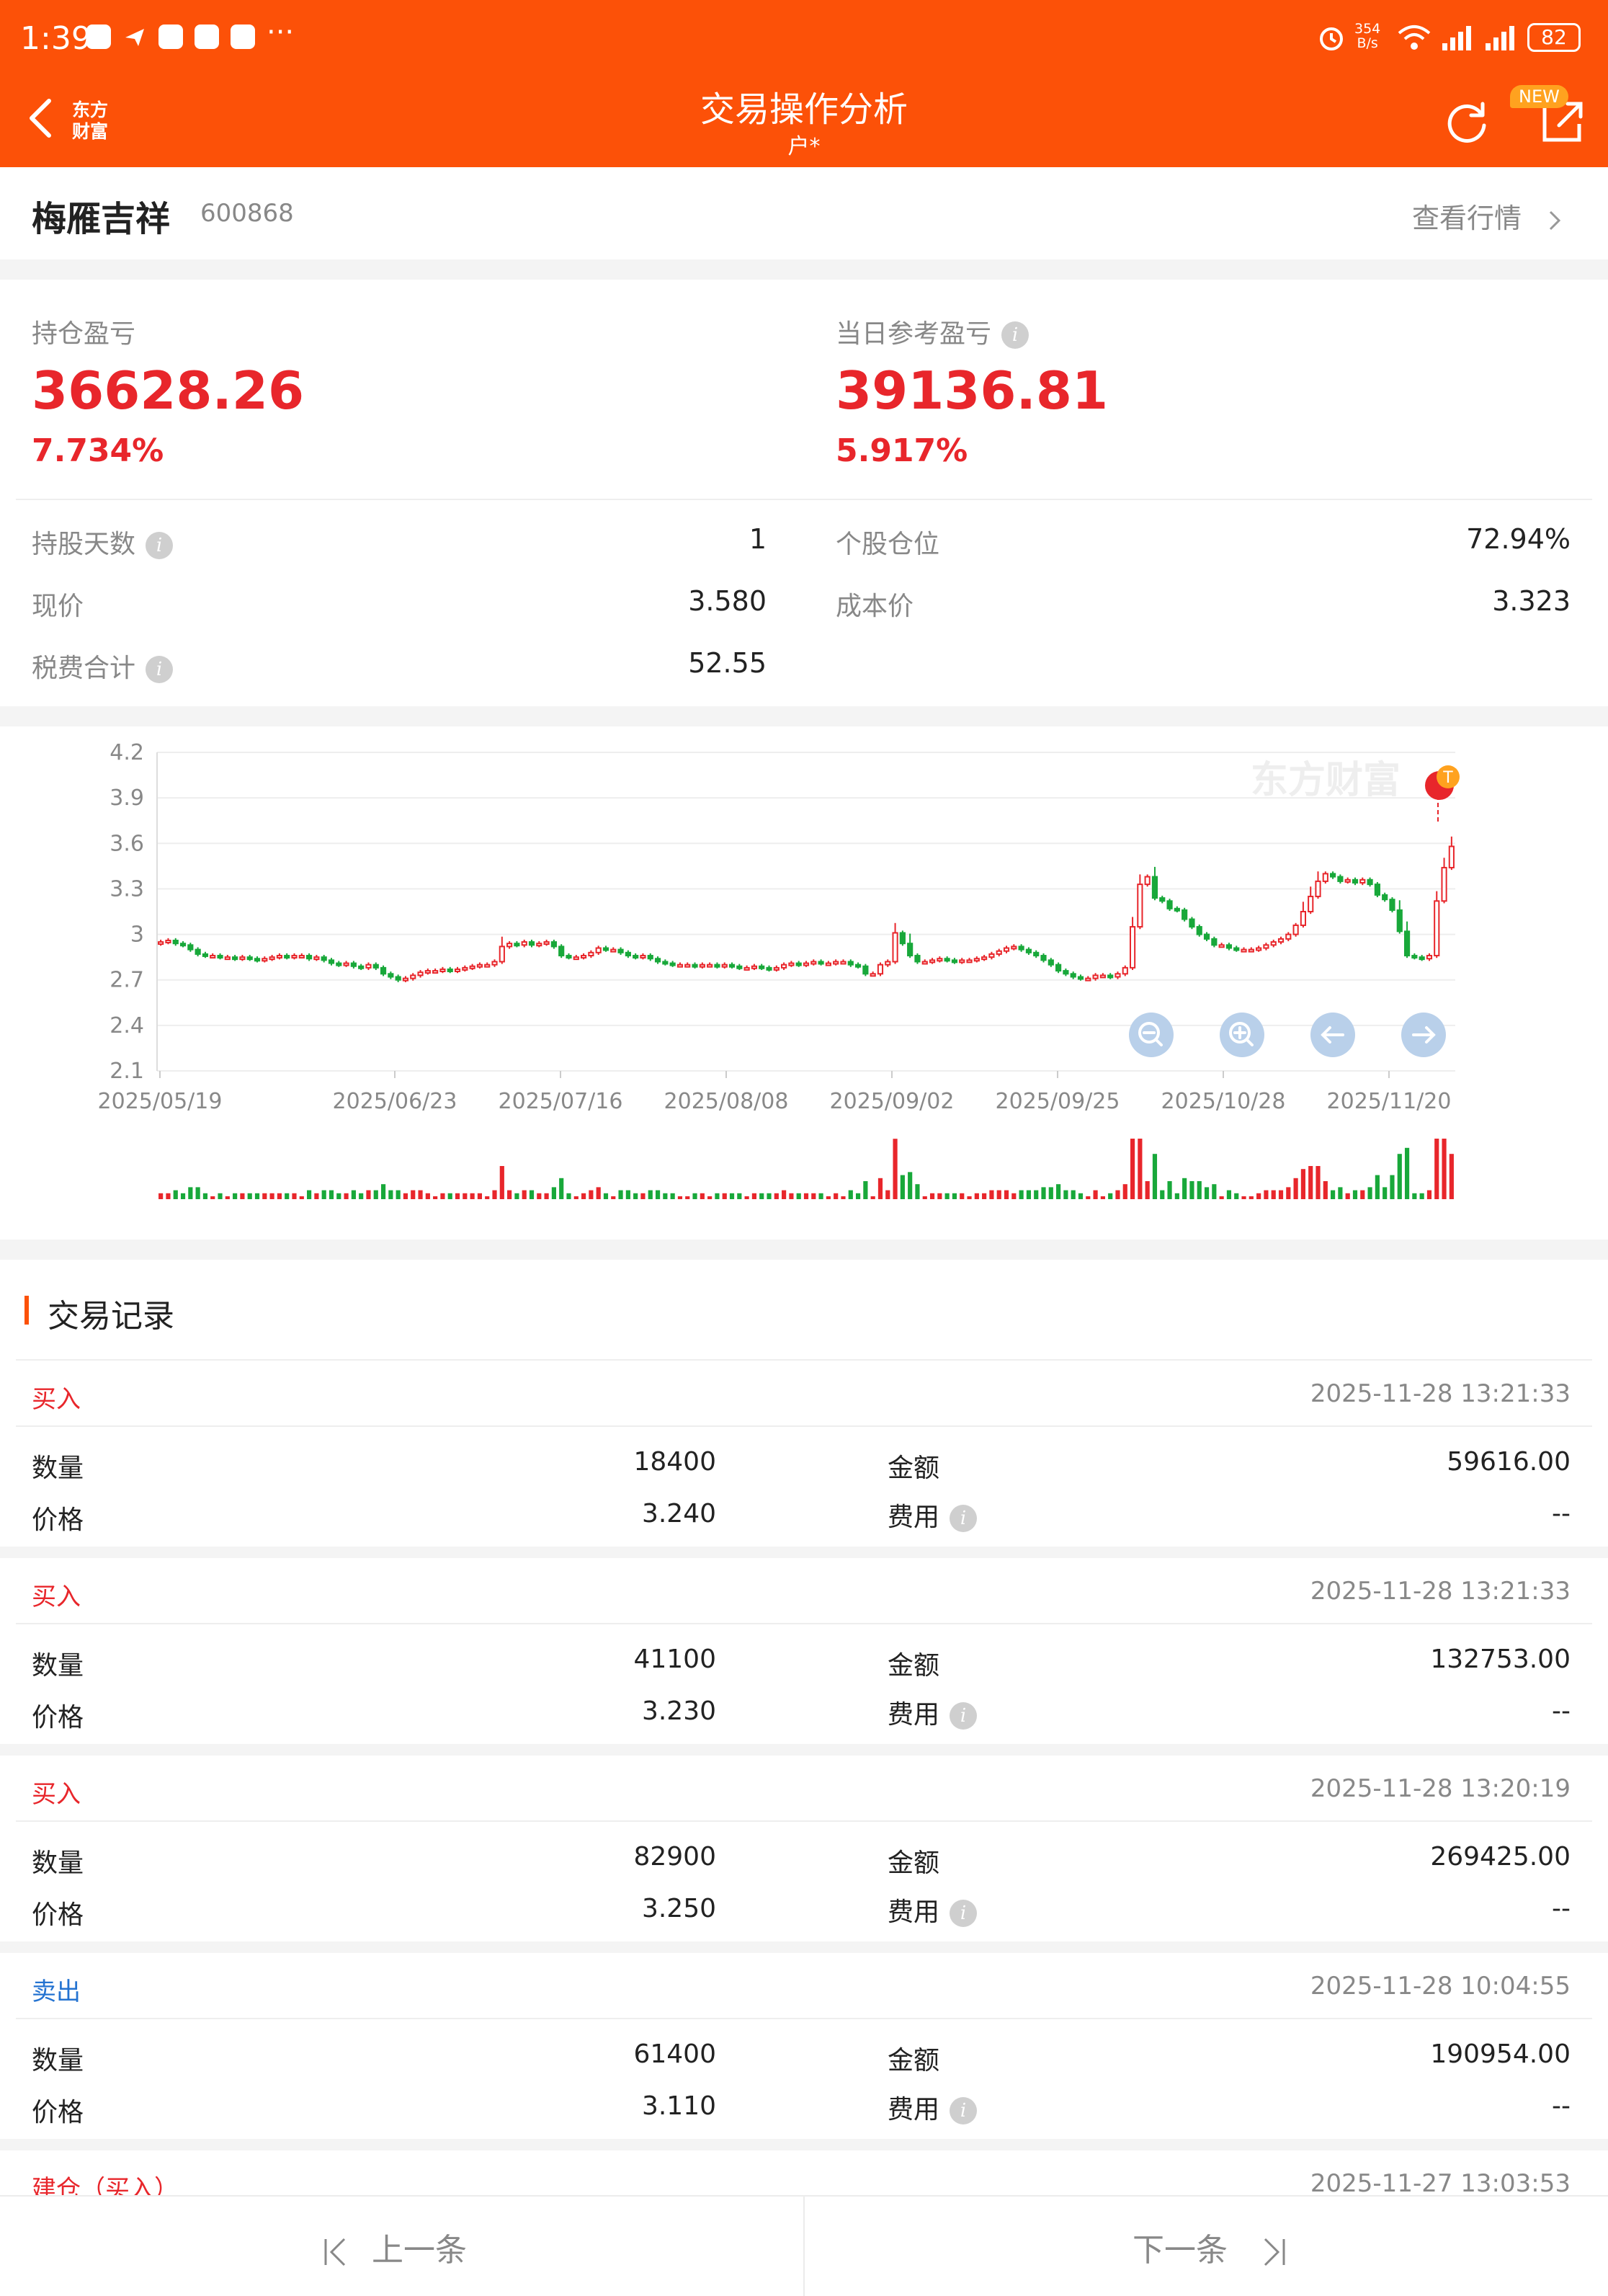 This screenshot has height=2296, width=1608. I want to click on last-icon, so click(1274, 2252).